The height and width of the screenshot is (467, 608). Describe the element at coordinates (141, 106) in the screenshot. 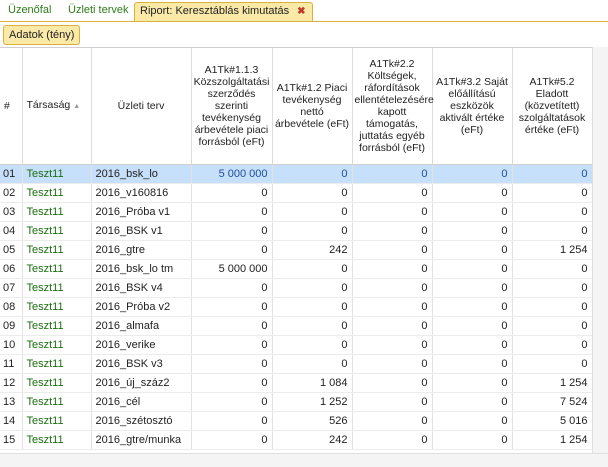

I see `col-header-plan: Üzleti terv` at that location.